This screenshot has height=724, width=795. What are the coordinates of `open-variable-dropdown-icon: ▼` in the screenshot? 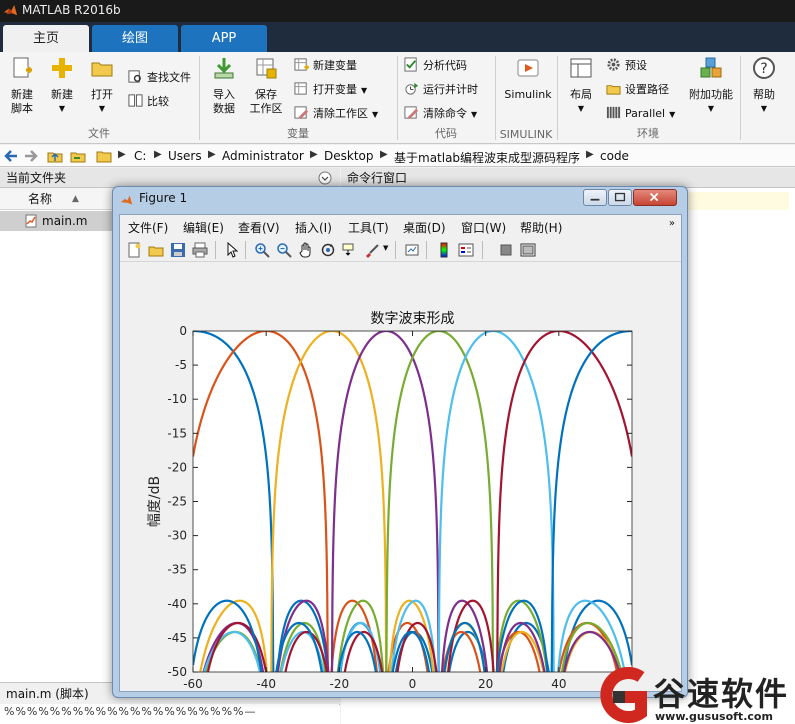 It's located at (364, 90).